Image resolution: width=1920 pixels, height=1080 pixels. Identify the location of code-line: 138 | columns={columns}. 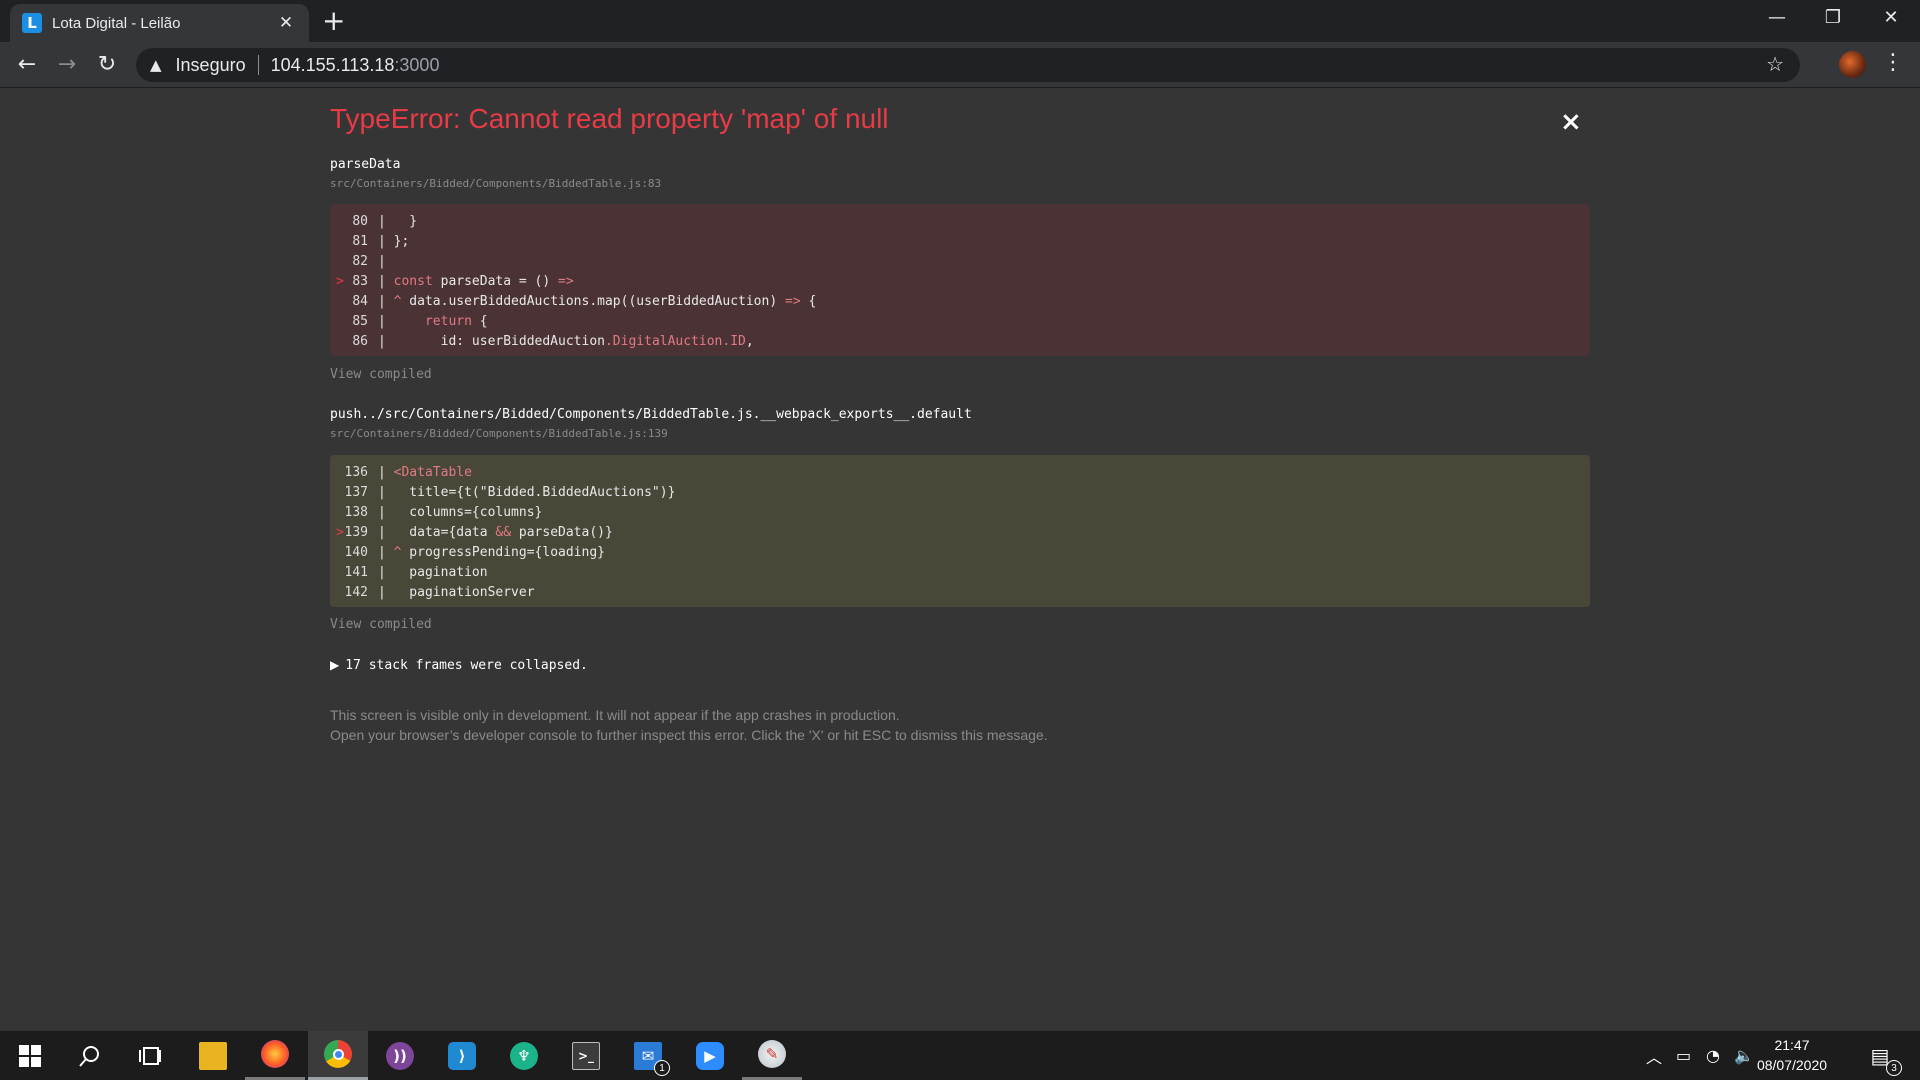
(960, 513).